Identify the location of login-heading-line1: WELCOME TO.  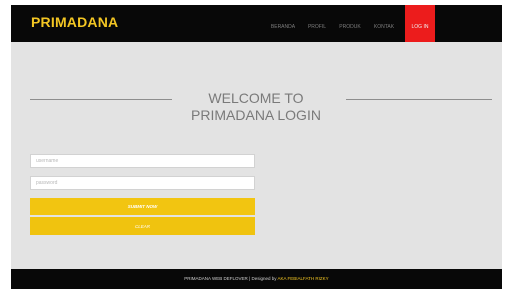
(256, 98).